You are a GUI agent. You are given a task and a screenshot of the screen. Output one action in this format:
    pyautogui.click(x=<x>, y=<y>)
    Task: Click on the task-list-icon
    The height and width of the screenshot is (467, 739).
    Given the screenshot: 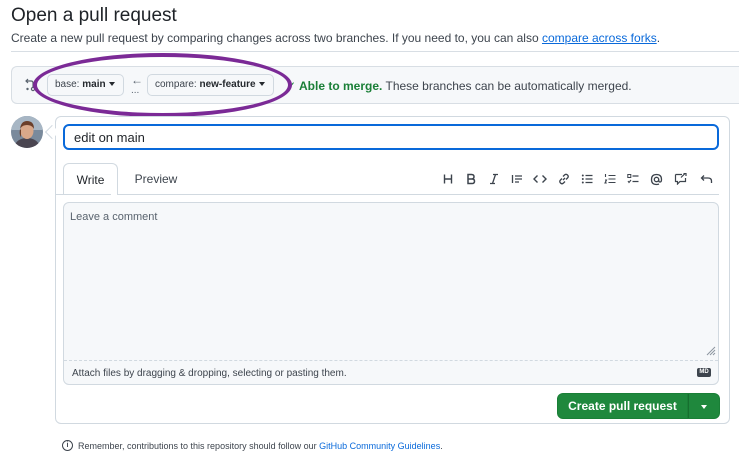 What is the action you would take?
    pyautogui.click(x=633, y=179)
    